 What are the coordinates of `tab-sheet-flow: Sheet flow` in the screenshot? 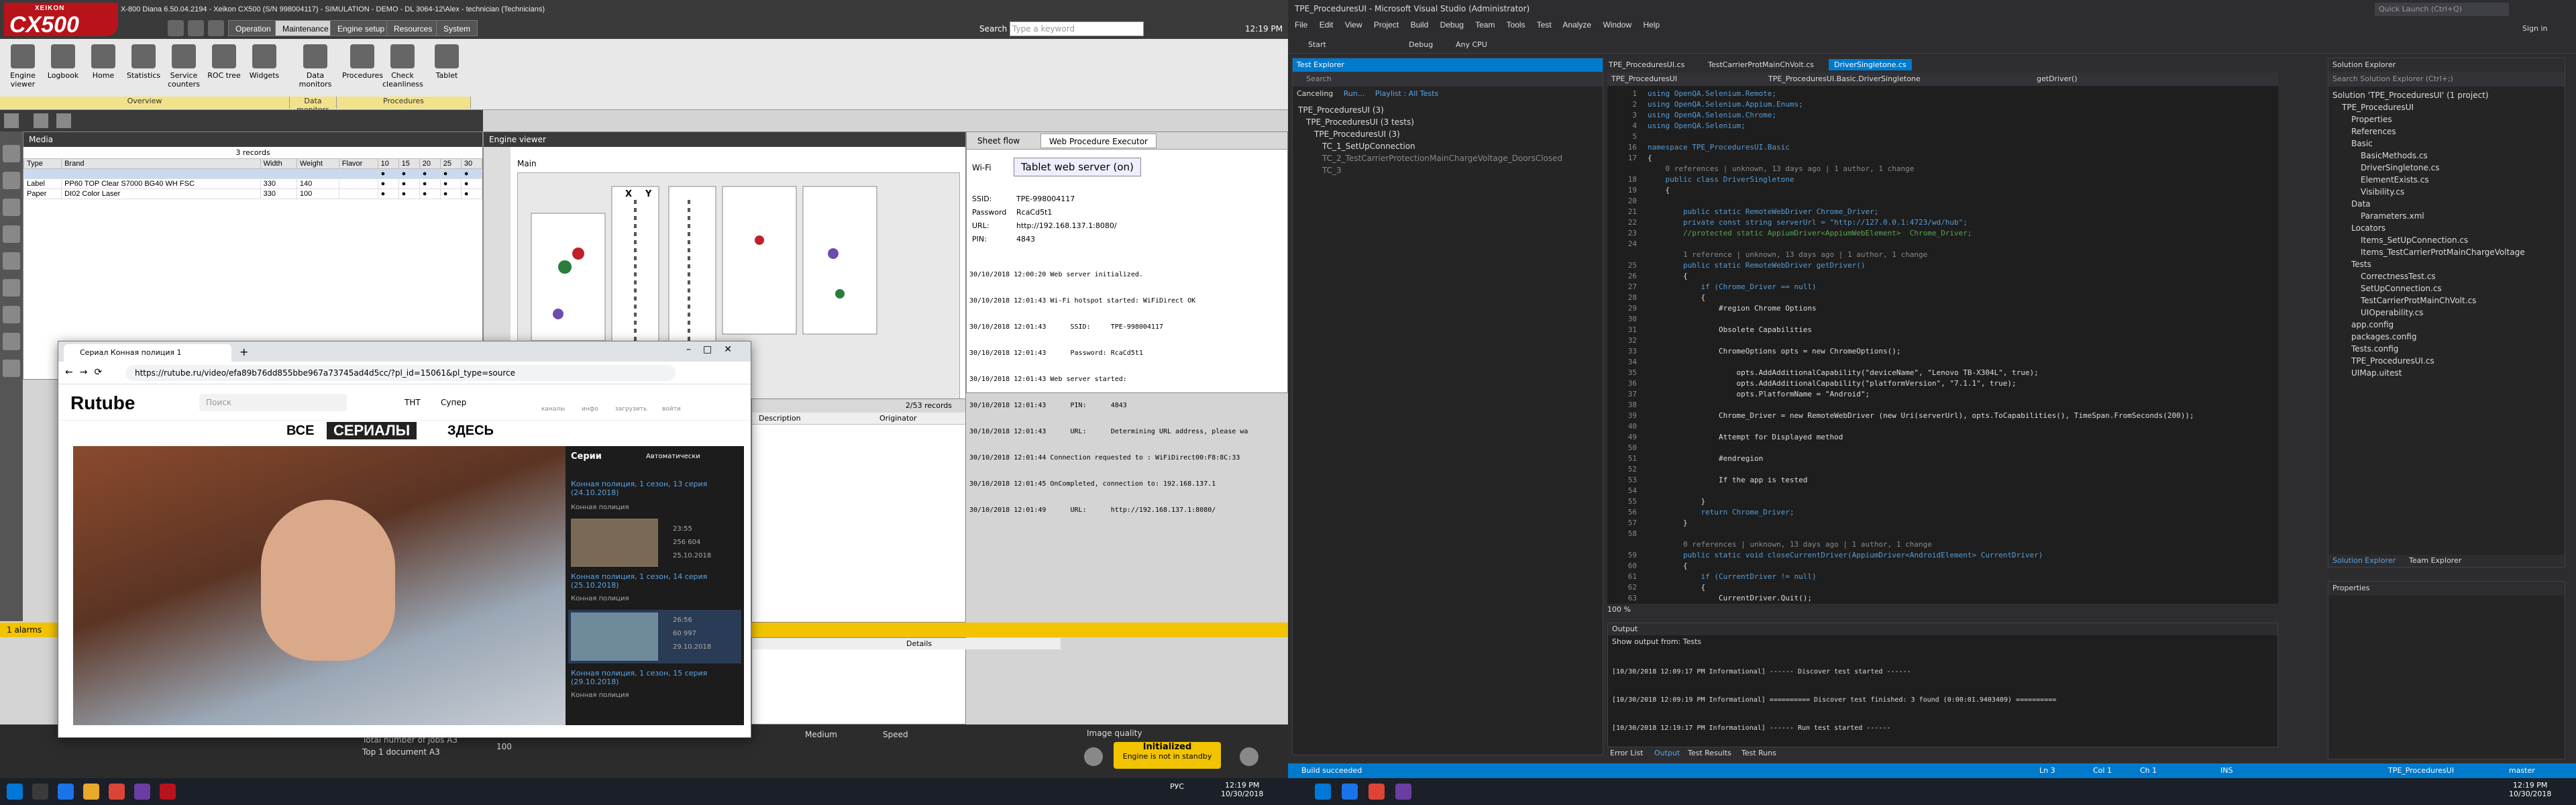 It's located at (998, 140).